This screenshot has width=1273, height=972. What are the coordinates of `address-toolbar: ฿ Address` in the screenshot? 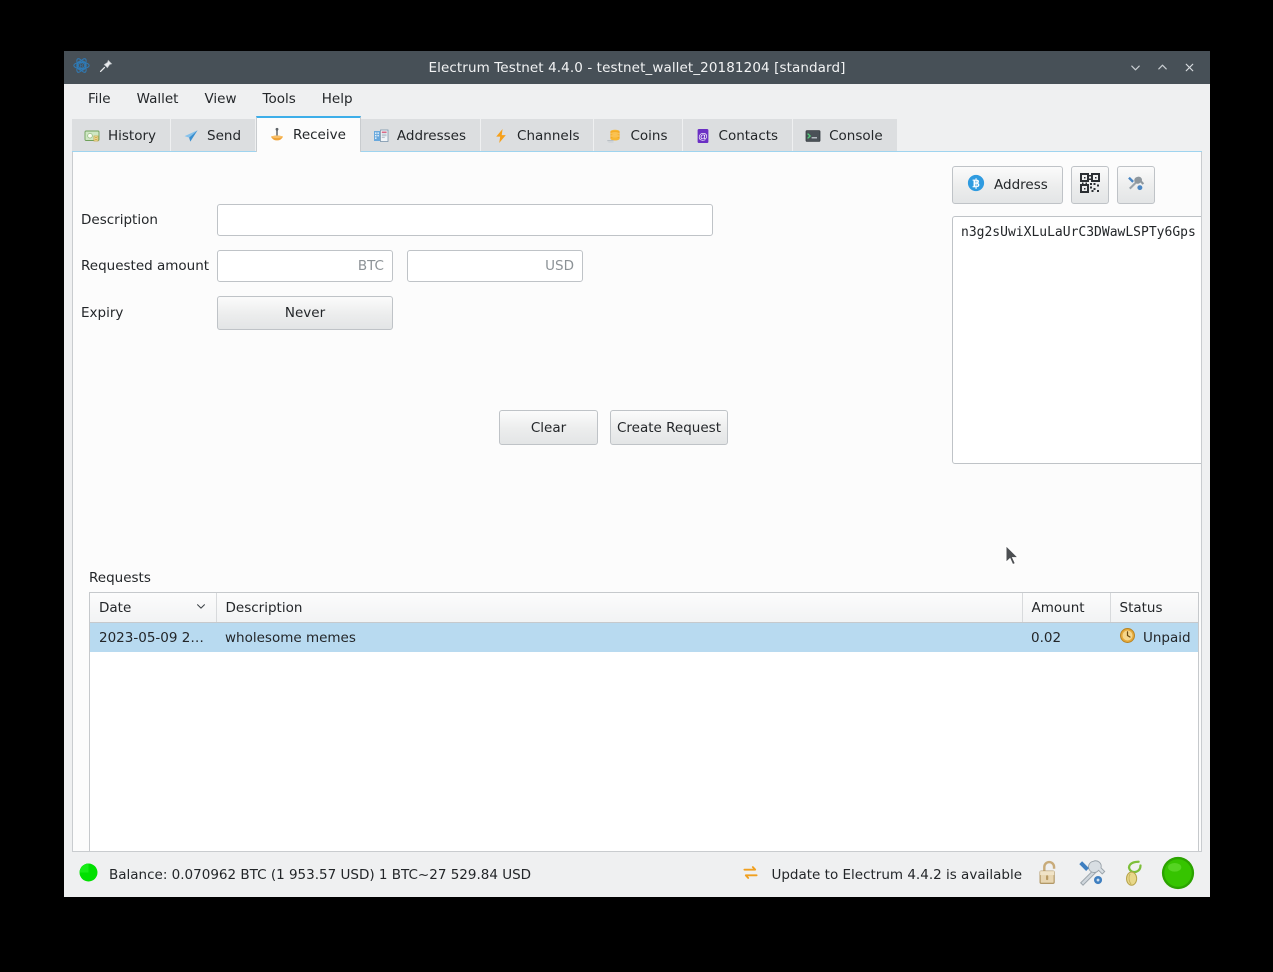 It's located at (1076, 185).